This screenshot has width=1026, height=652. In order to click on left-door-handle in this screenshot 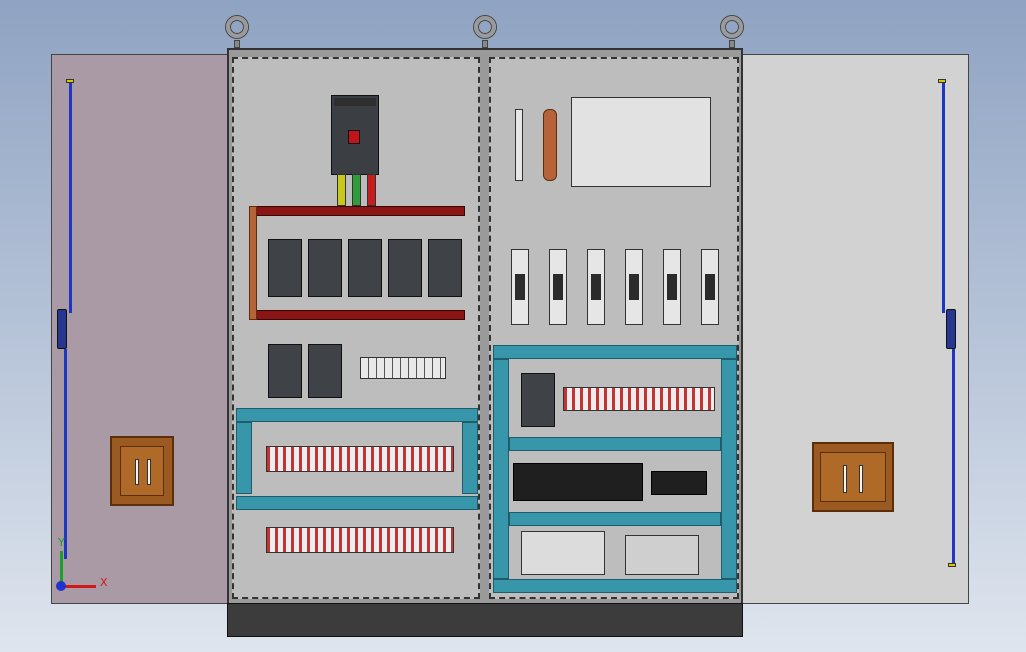, I will do `click(142, 471)`.